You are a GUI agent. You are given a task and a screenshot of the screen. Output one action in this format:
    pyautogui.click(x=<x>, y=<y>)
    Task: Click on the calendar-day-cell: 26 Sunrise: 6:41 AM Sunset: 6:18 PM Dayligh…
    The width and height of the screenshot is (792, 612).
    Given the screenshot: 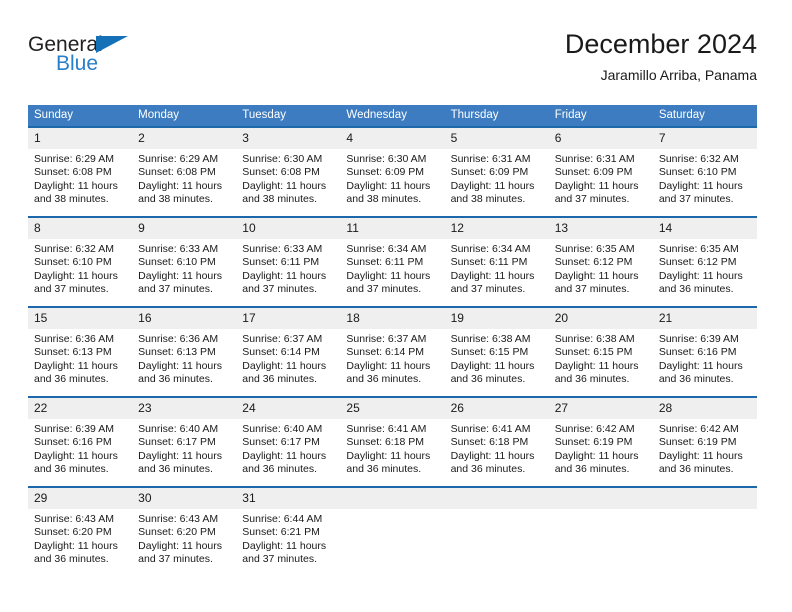 What is the action you would take?
    pyautogui.click(x=496, y=441)
    